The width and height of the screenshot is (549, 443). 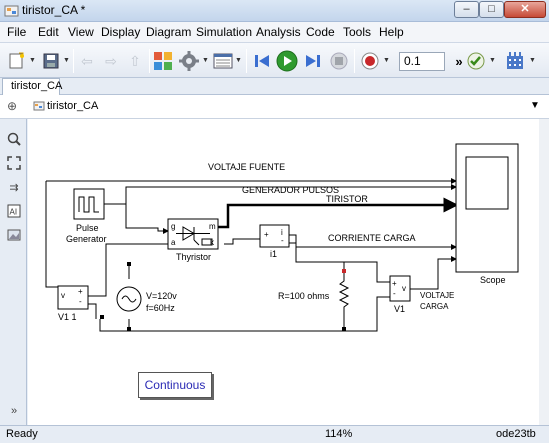 I want to click on thyristor-label: Thyristor, so click(x=194, y=257).